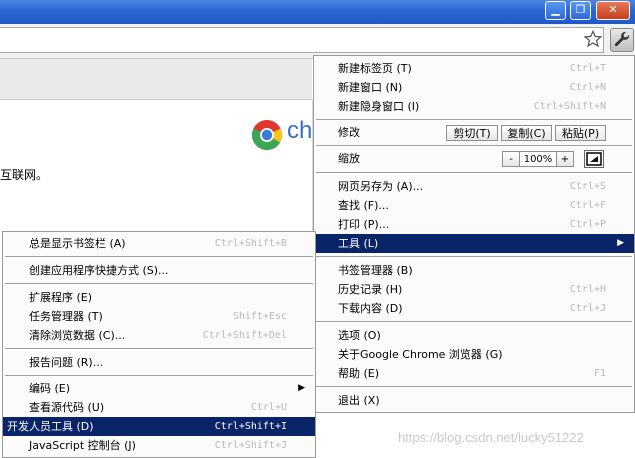 The image size is (635, 458). I want to click on menu-label: 开发人员工具 (D), so click(50, 426).